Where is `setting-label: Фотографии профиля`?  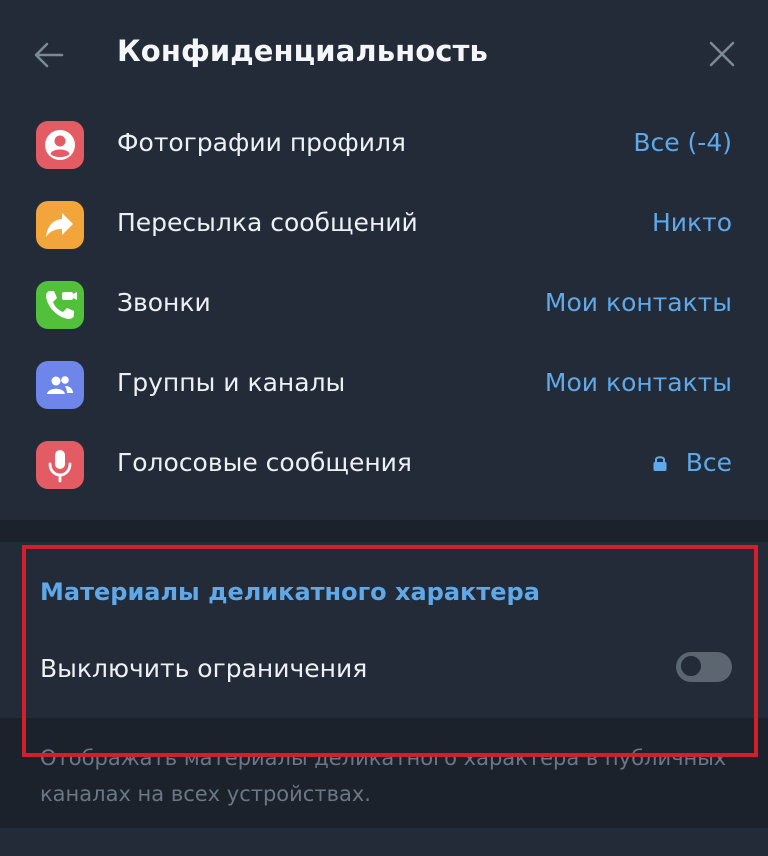 setting-label: Фотографии профиля is located at coordinates (261, 142).